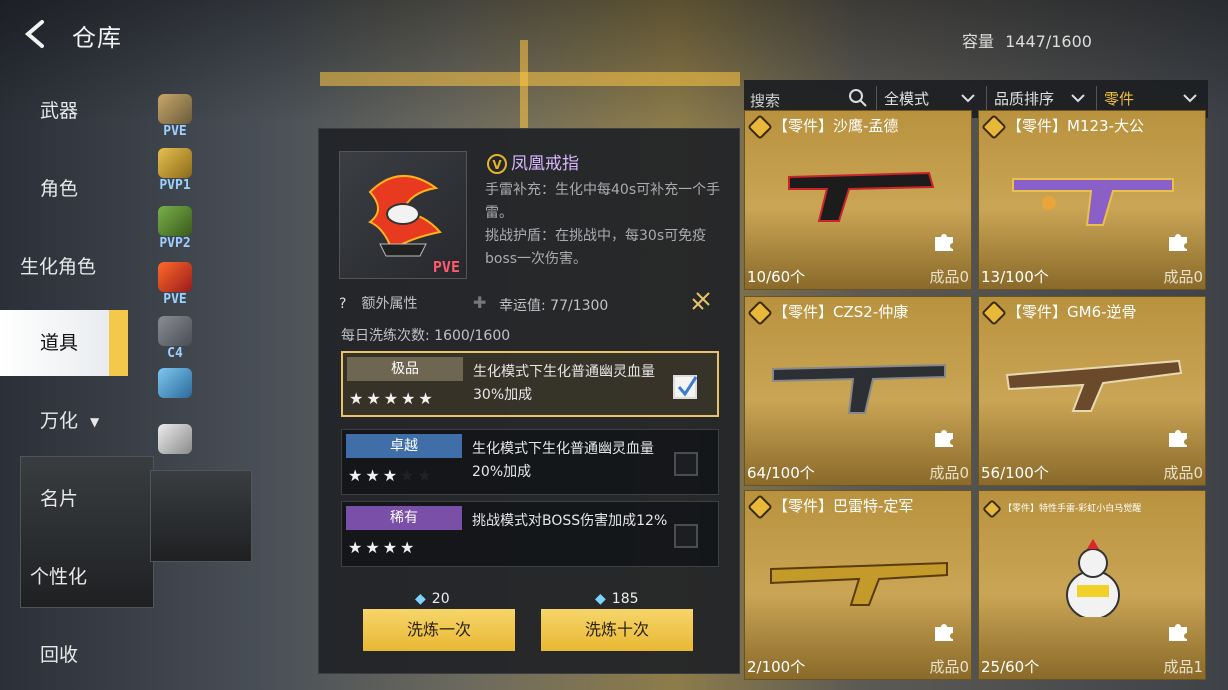  I want to click on description-line: 手雷补充：生化中每40s可补充一个手雷。, so click(603, 201).